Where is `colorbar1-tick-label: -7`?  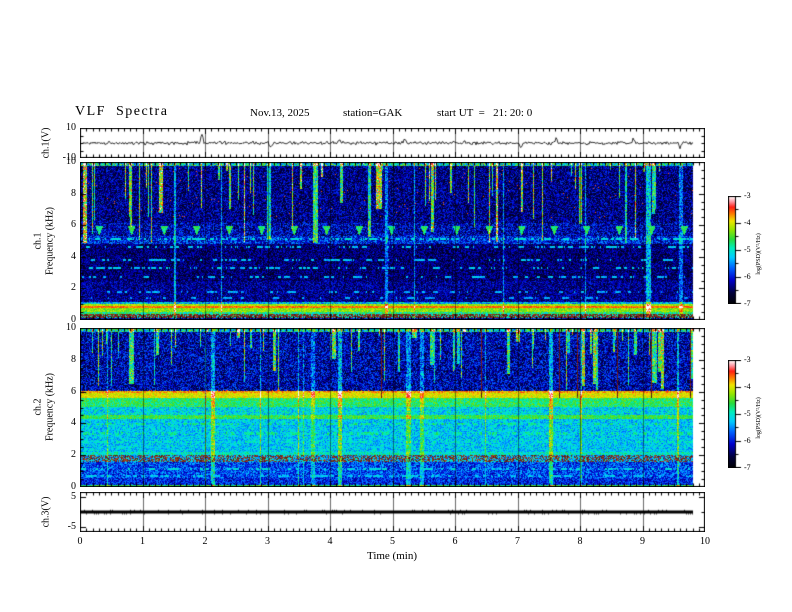
colorbar1-tick-label: -7 is located at coordinates (747, 303).